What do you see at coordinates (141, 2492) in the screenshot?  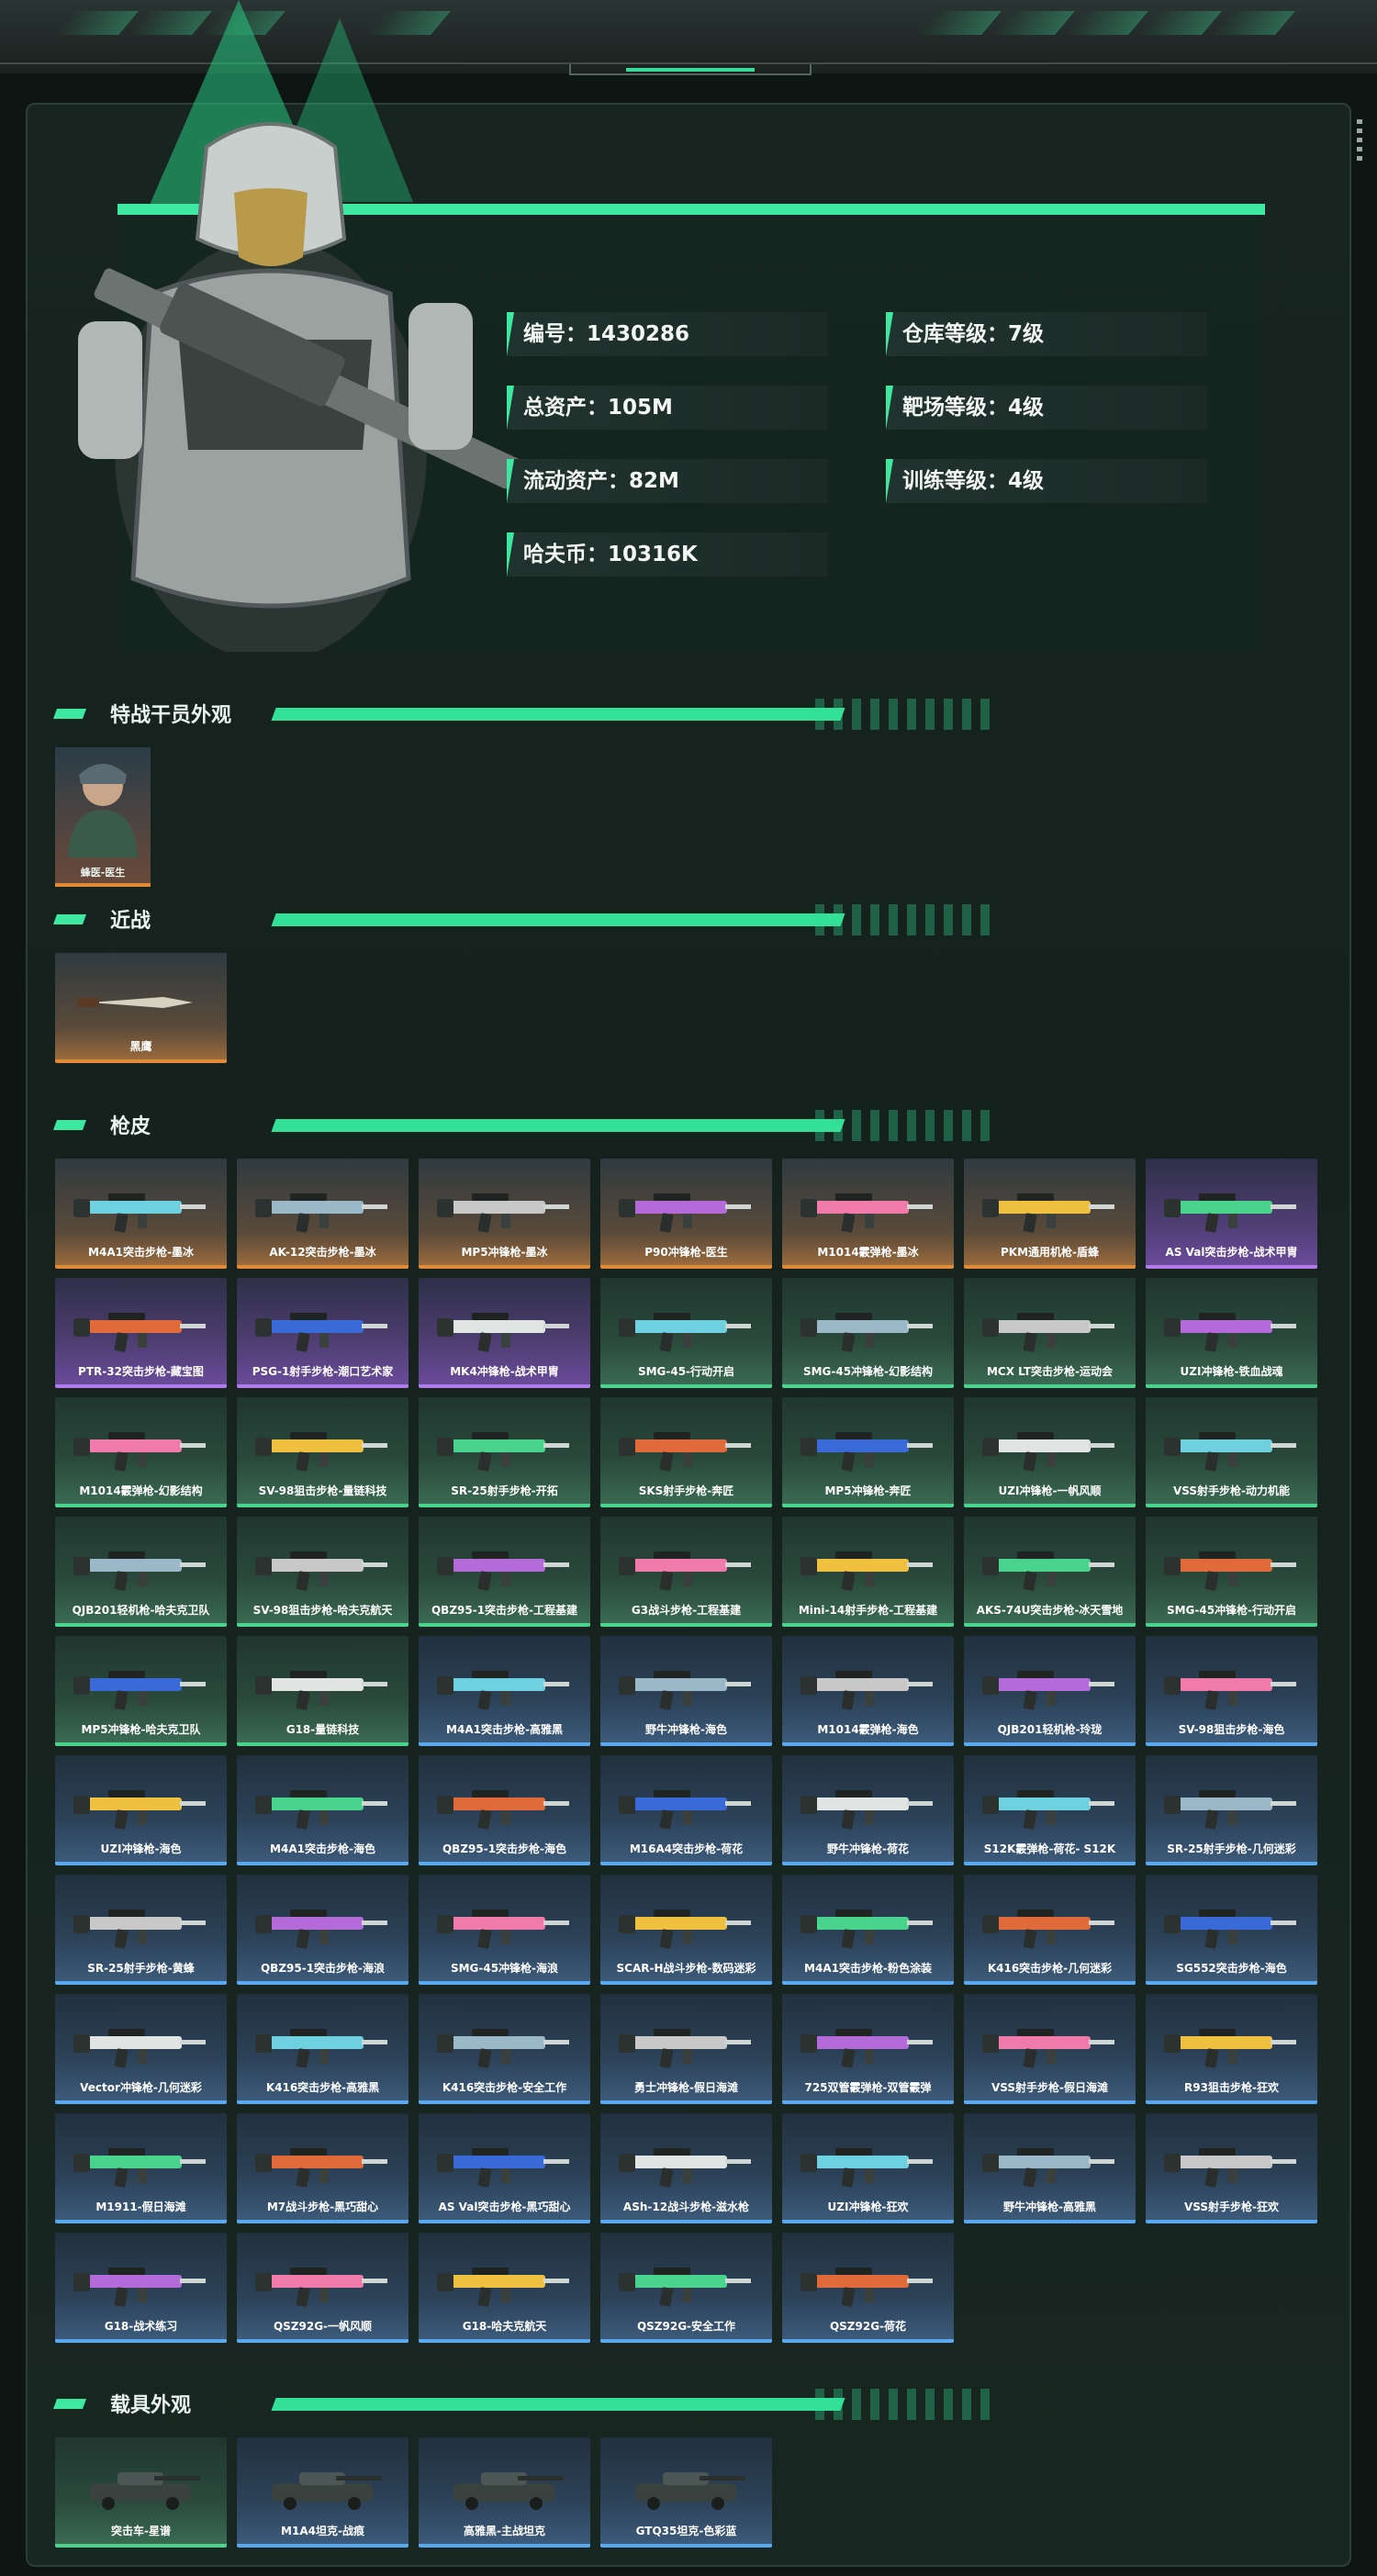 I see `vehicle-card: 突击车-星谱` at bounding box center [141, 2492].